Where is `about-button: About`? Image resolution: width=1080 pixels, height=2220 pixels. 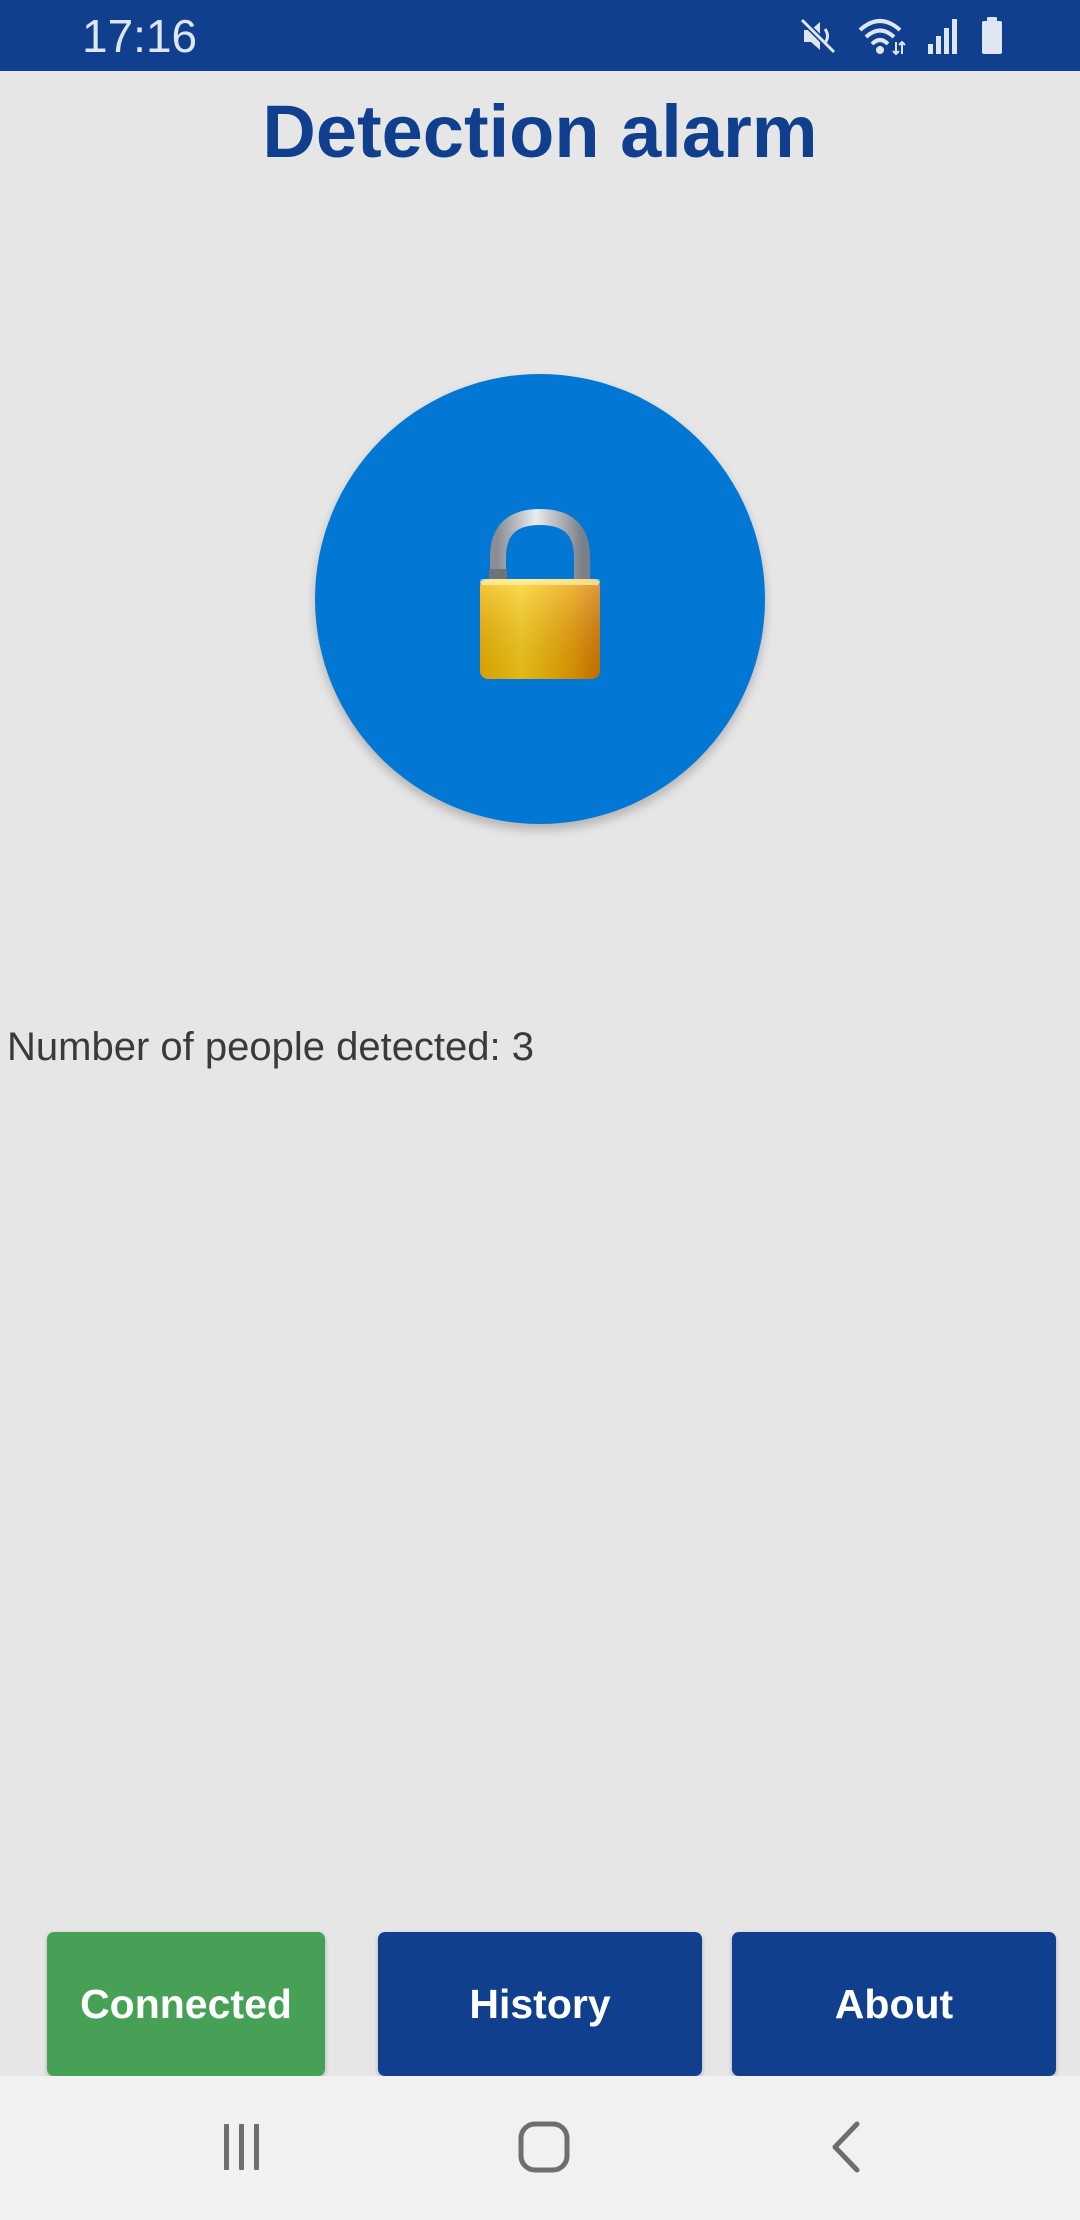 about-button: About is located at coordinates (894, 2004).